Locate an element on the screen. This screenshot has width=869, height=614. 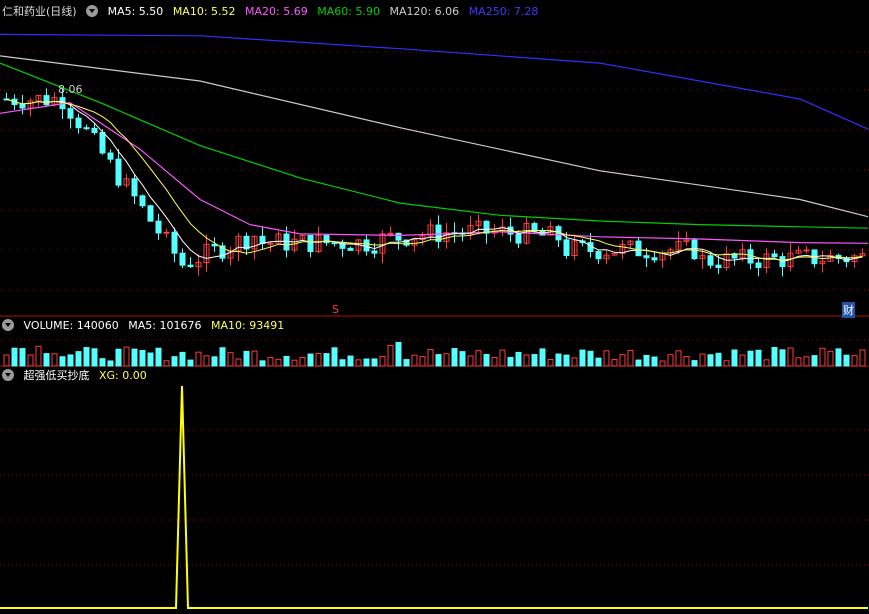
finance-marker: 财 is located at coordinates (848, 310).